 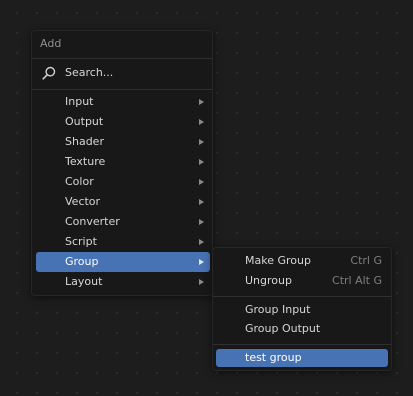 What do you see at coordinates (92, 221) in the screenshot?
I see `menu-item-label: Converter` at bounding box center [92, 221].